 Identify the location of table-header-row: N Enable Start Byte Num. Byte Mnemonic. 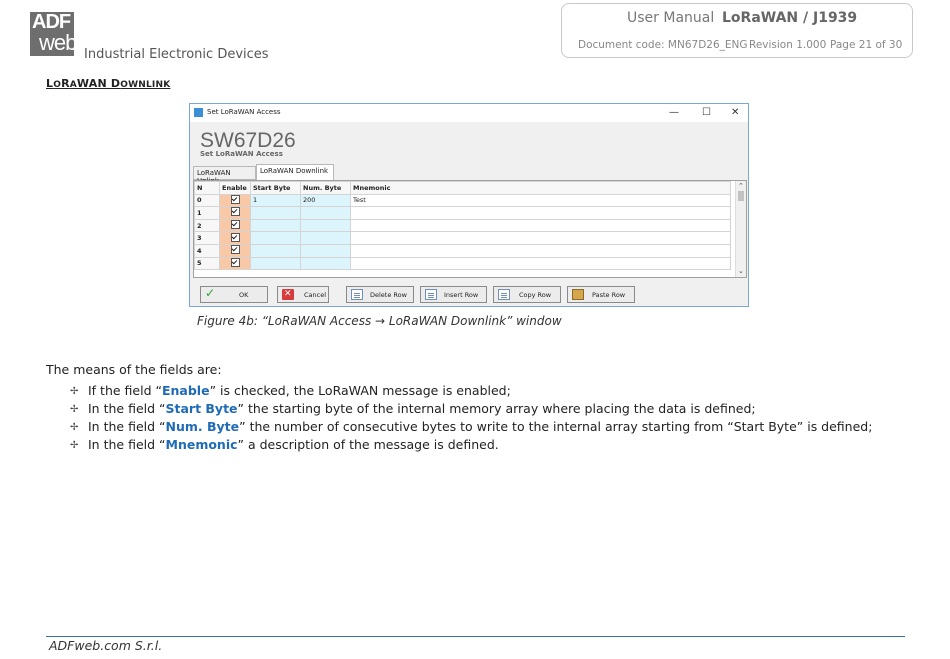
(462, 188).